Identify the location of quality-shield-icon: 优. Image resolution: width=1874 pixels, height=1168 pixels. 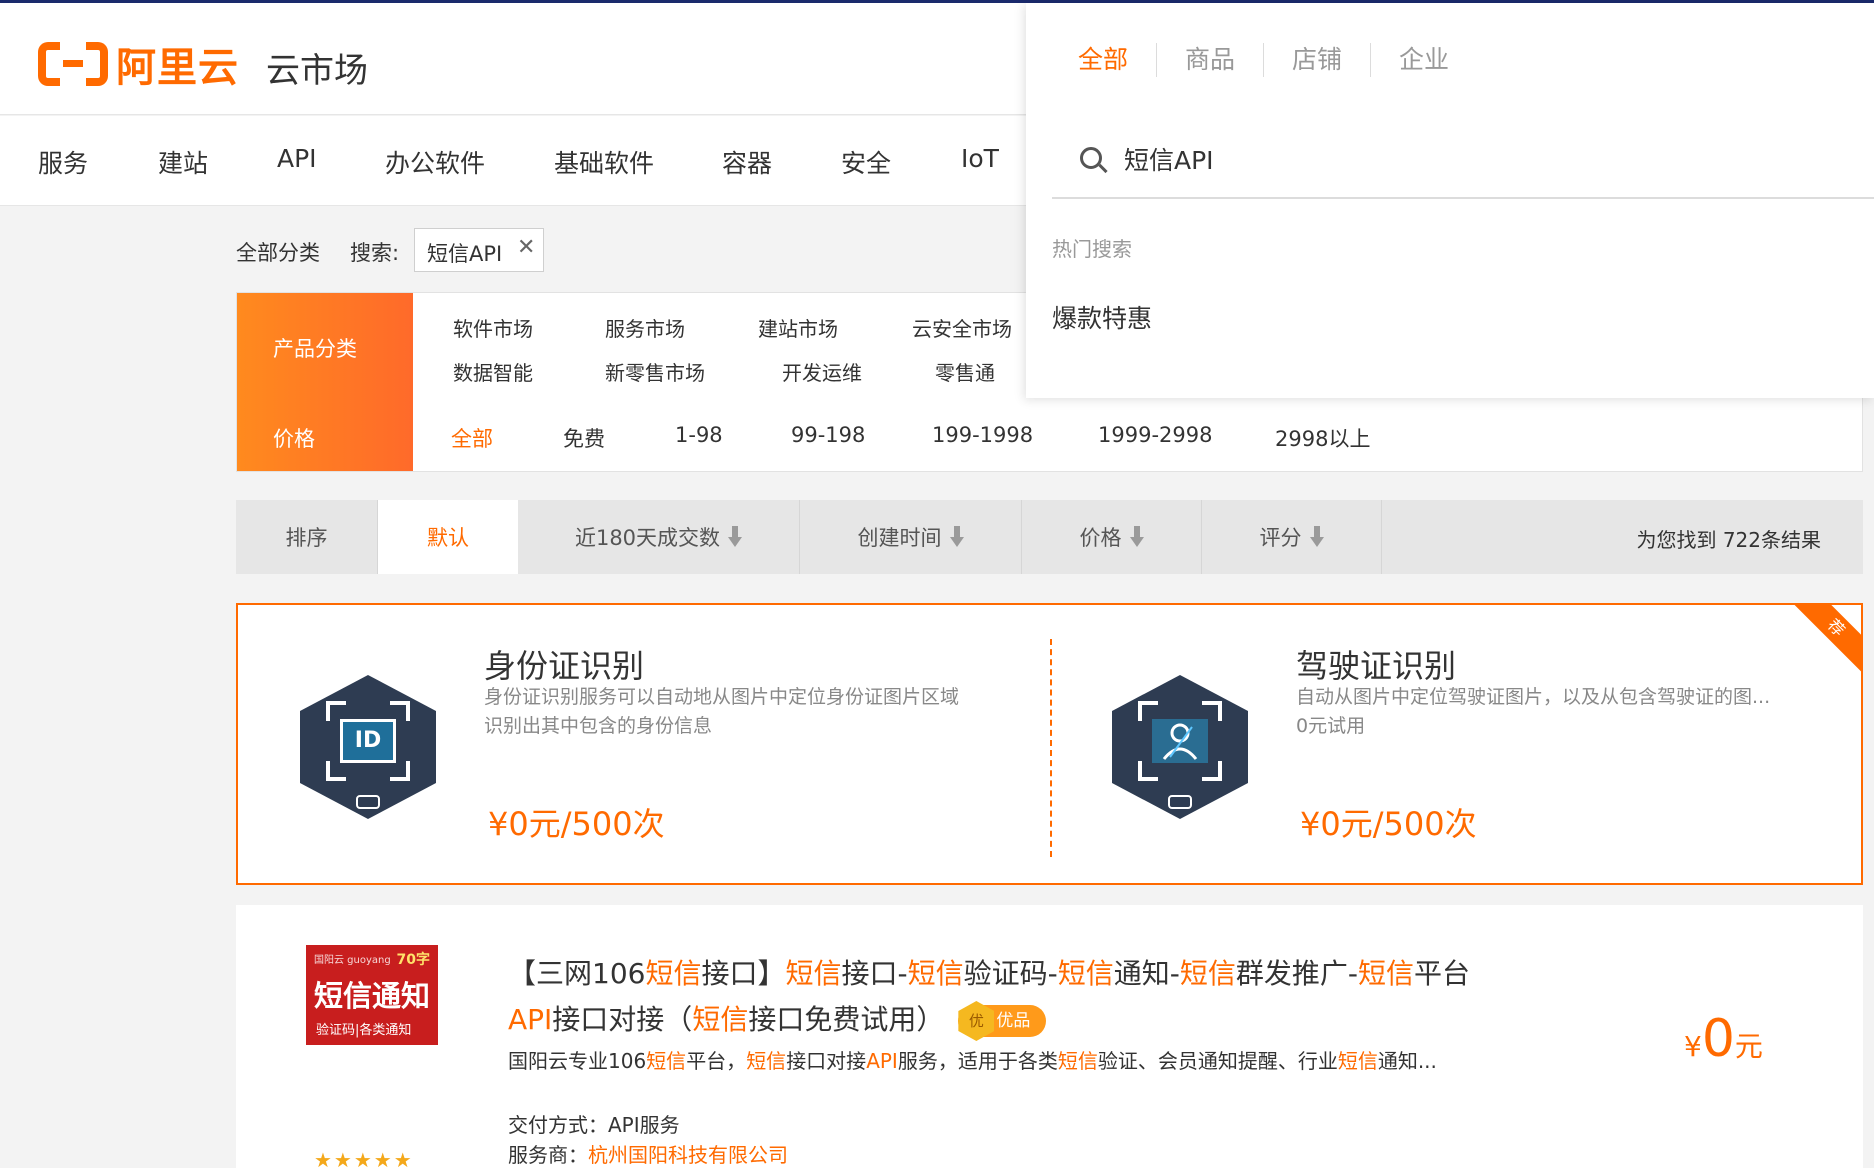
(976, 1021).